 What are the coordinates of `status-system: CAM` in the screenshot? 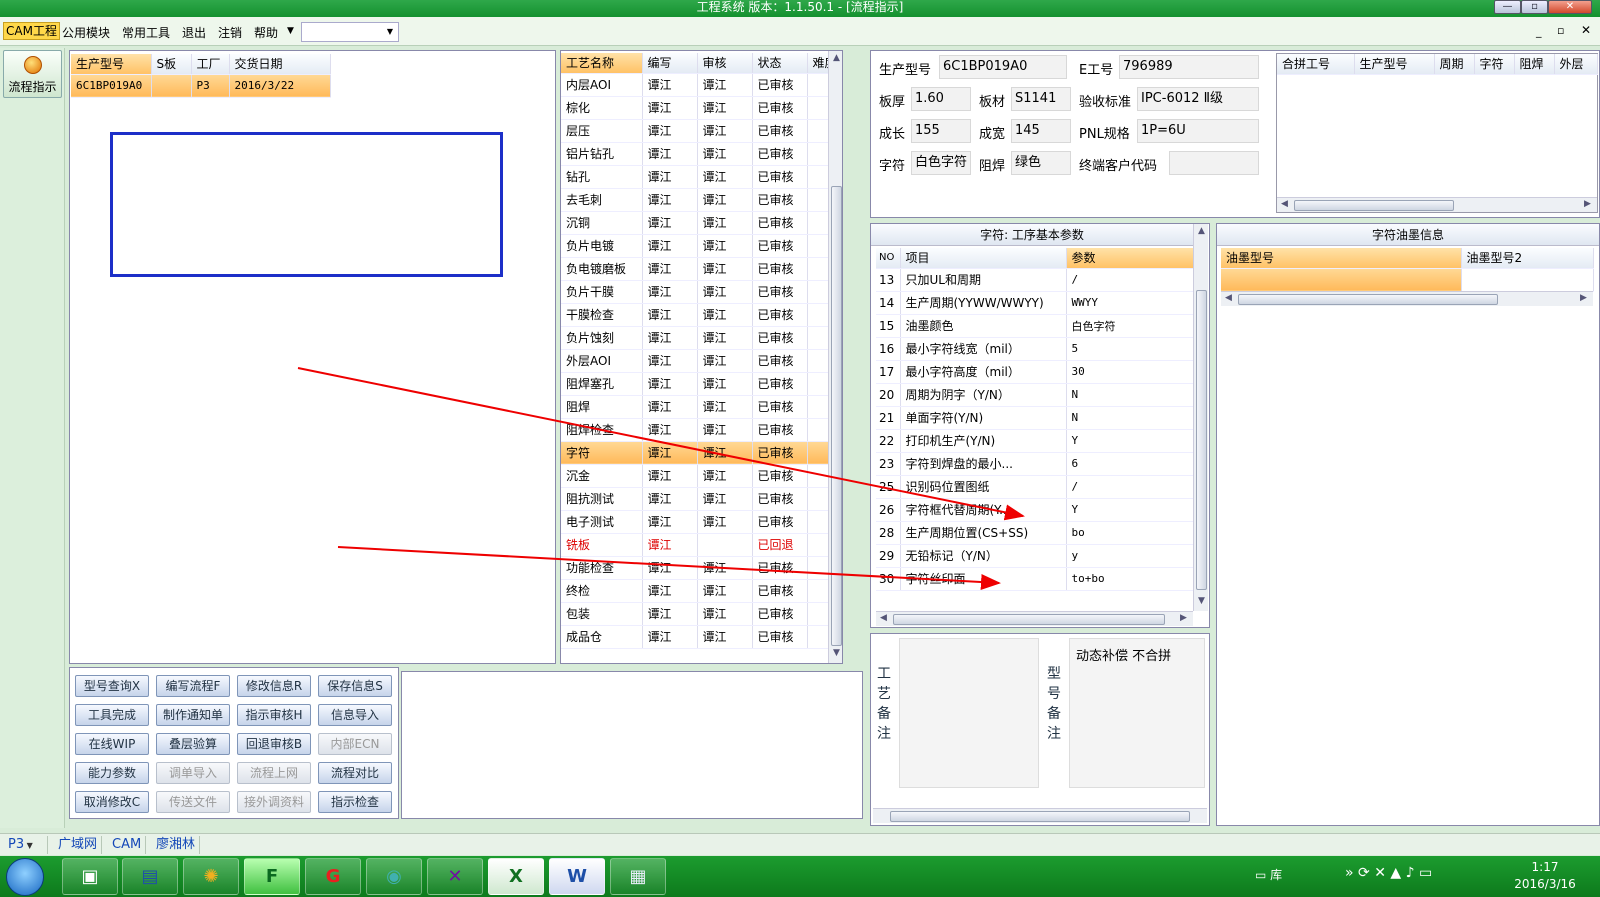 It's located at (127, 845).